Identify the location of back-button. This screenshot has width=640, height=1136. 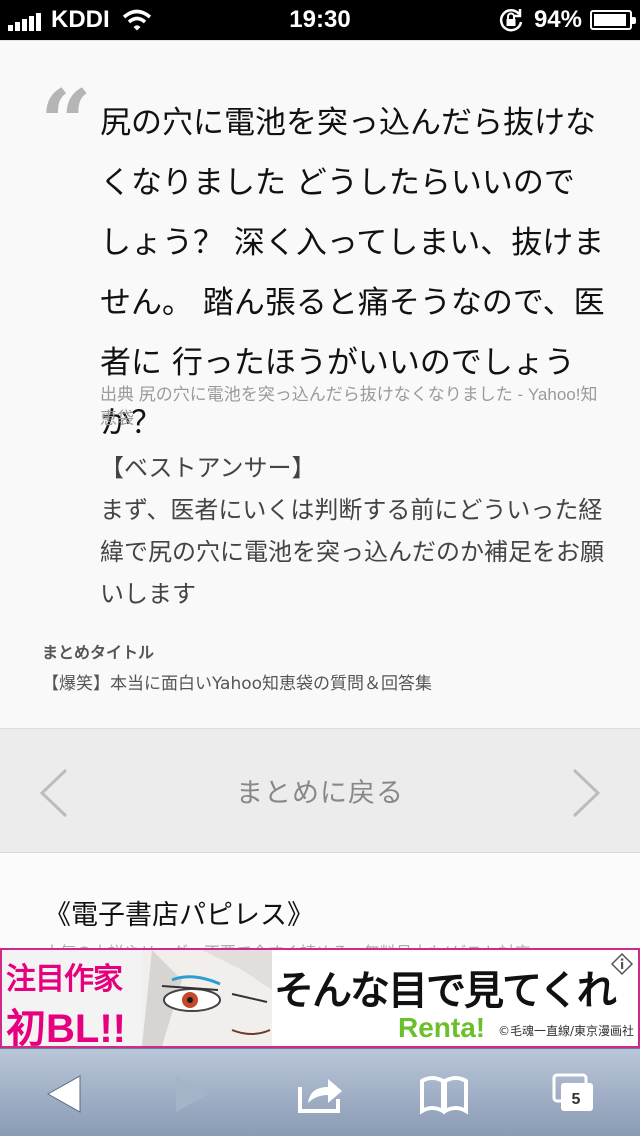
(64, 1094).